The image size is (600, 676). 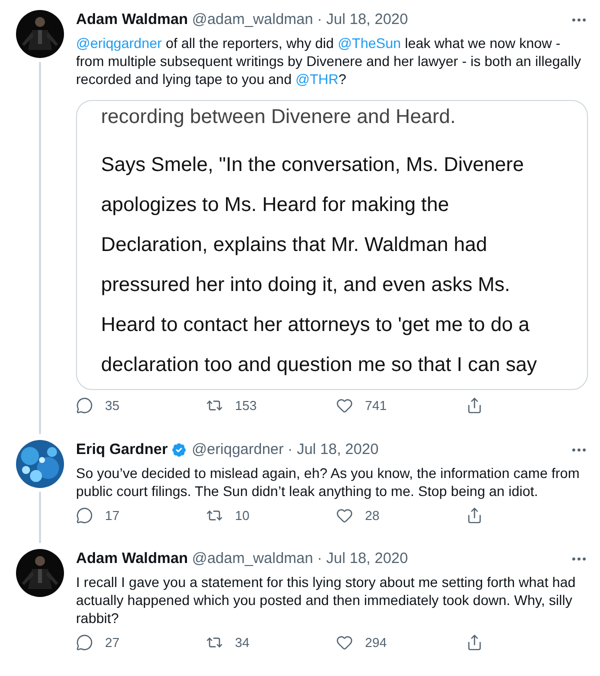 What do you see at coordinates (242, 643) in the screenshot?
I see `count: 34` at bounding box center [242, 643].